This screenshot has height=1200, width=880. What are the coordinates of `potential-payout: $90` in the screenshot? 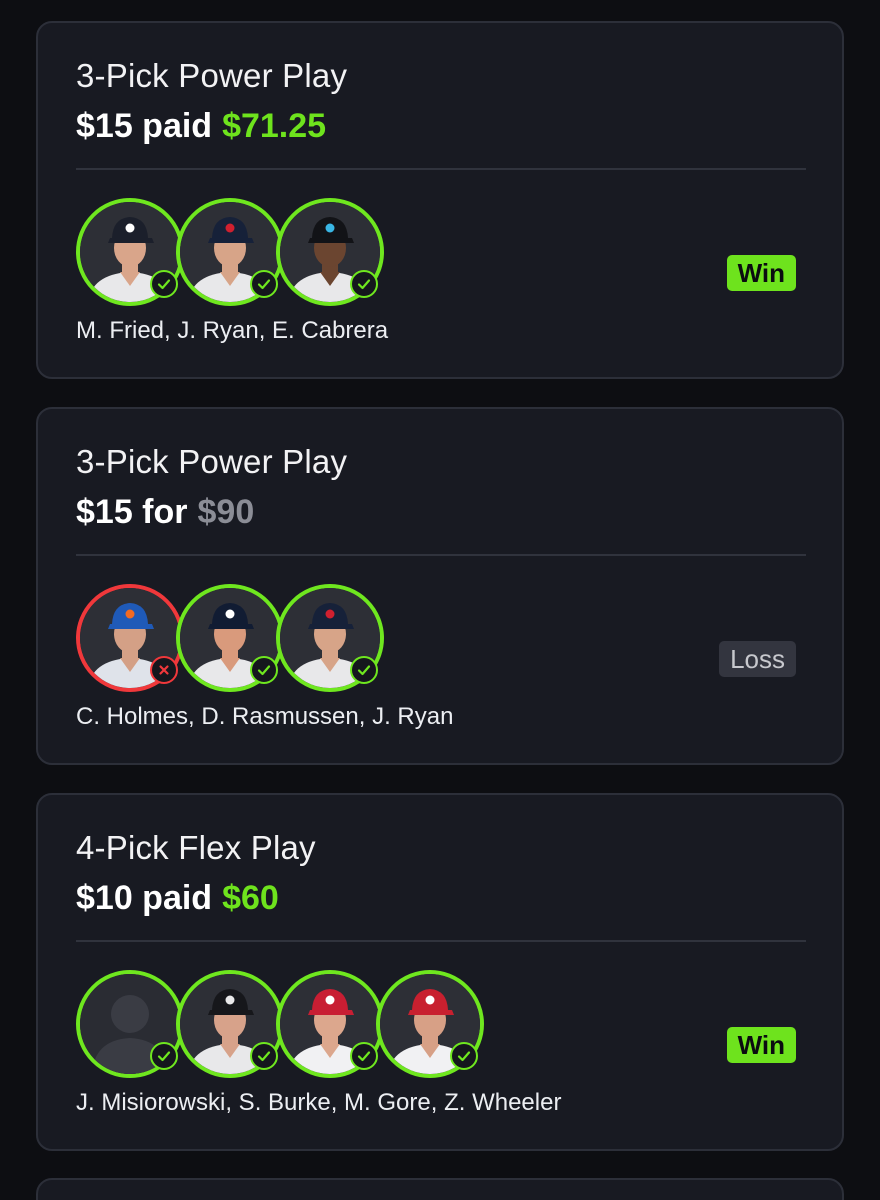 It's located at (226, 512).